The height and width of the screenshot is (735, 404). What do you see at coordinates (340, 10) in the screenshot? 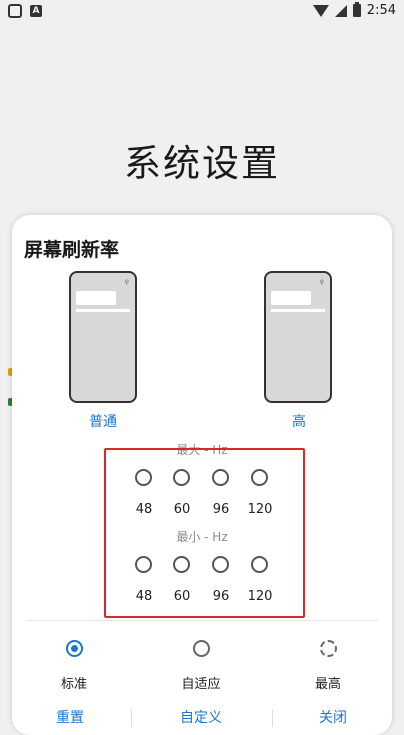
I see `signal-icon` at bounding box center [340, 10].